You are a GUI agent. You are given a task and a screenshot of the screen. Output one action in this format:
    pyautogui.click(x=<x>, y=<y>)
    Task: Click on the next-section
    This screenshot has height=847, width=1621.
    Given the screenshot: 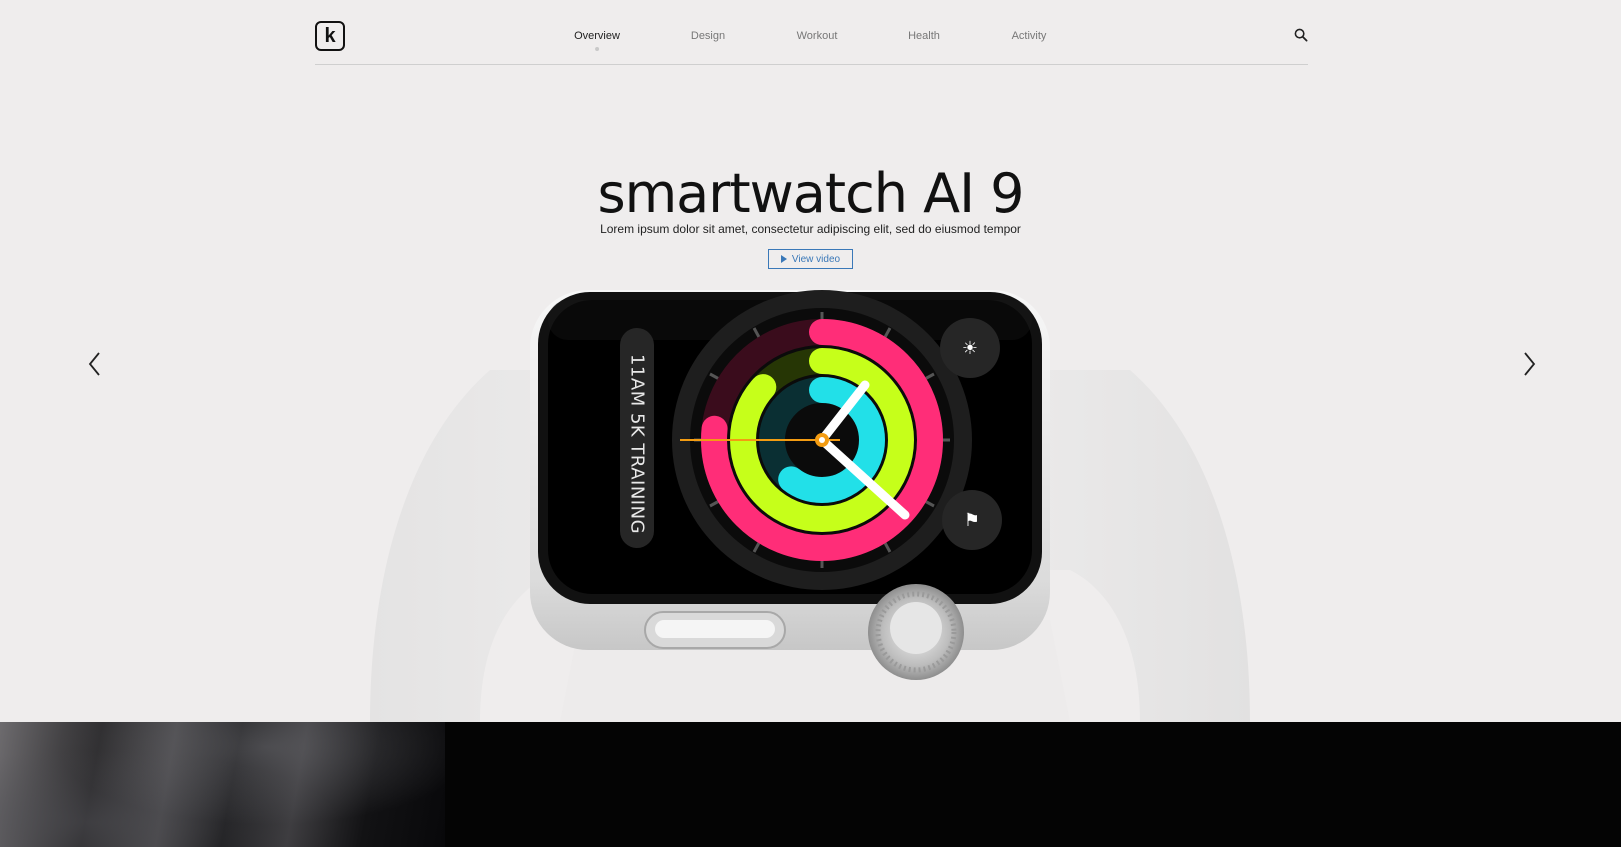 What is the action you would take?
    pyautogui.click(x=810, y=784)
    